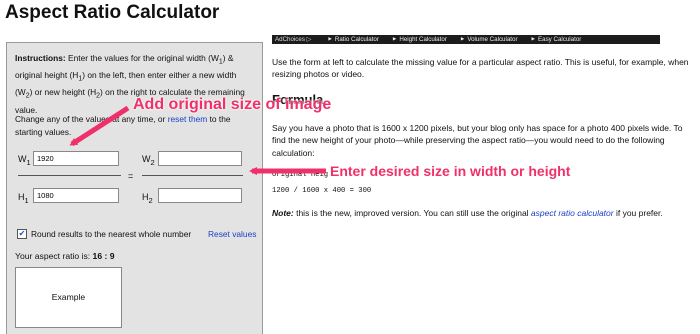 This screenshot has height=334, width=700. I want to click on w1-label-text: W, so click(22, 159).